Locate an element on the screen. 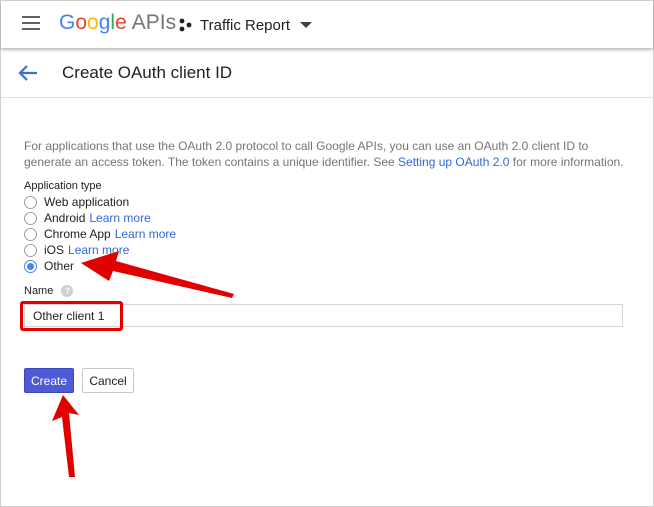 Image resolution: width=654 pixels, height=507 pixels. annotation-highlight-box is located at coordinates (71, 316).